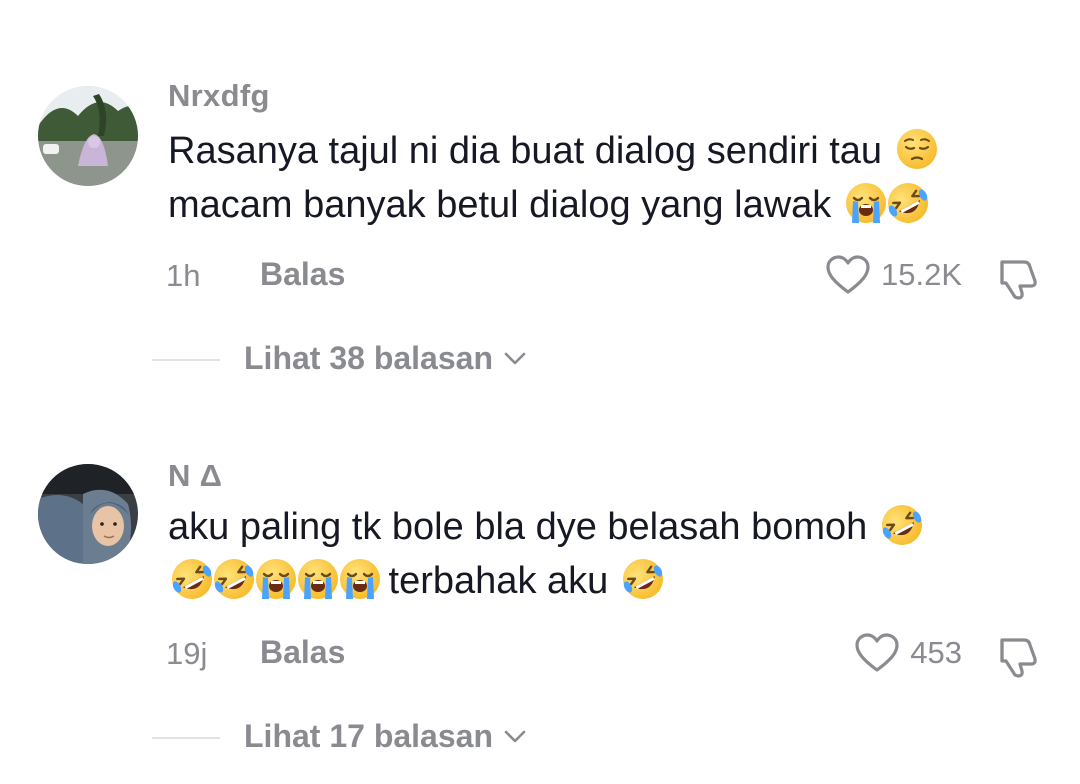 The width and height of the screenshot is (1080, 784). What do you see at coordinates (540, 275) in the screenshot?
I see `comment-meta: 1h Balas 15.2K` at bounding box center [540, 275].